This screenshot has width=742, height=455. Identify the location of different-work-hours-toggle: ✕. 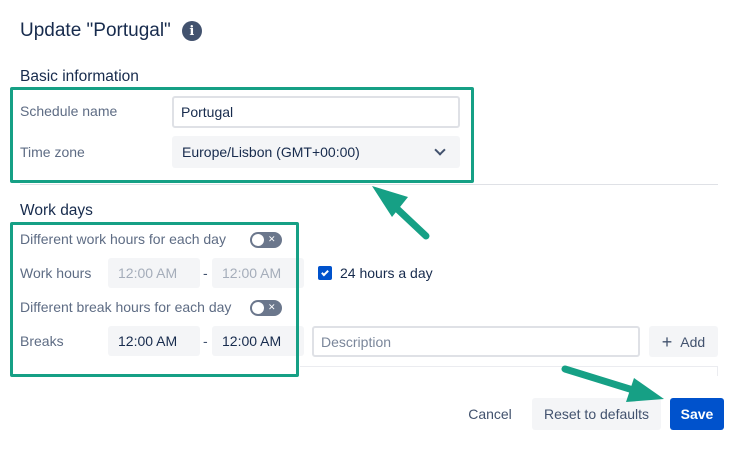
(266, 240).